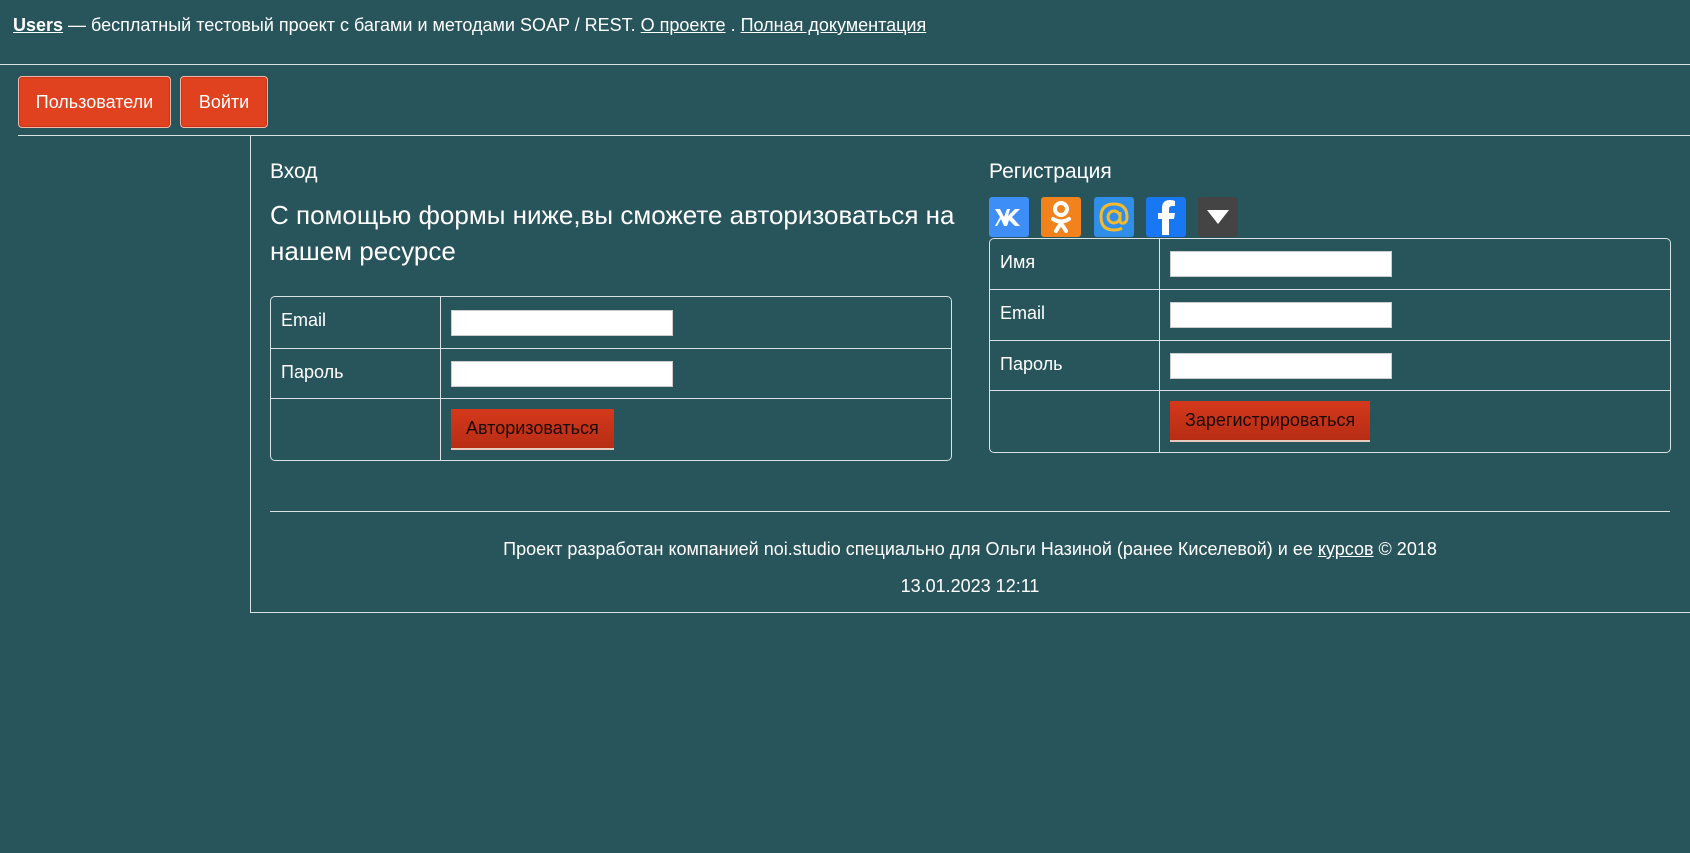  What do you see at coordinates (1009, 217) in the screenshot?
I see `vk-icon` at bounding box center [1009, 217].